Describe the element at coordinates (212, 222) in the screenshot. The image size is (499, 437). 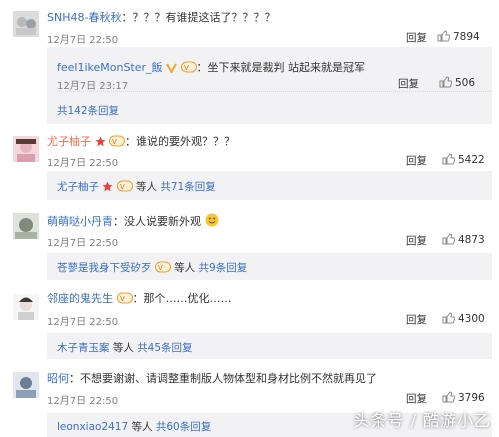
I see `emoji-icon` at that location.